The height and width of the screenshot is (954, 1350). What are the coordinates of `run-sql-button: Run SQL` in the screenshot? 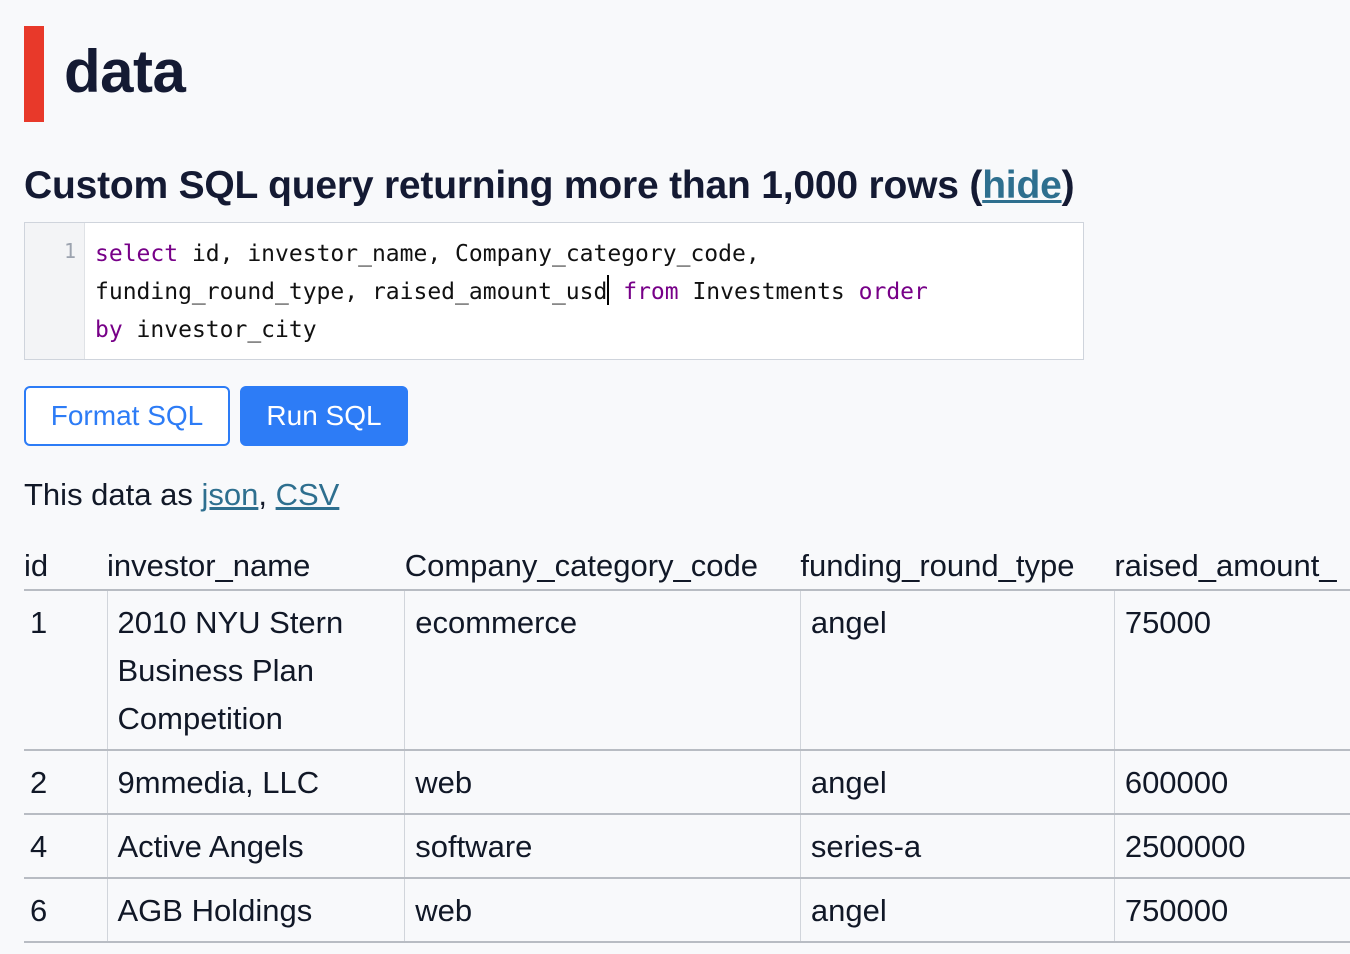 It's located at (324, 416).